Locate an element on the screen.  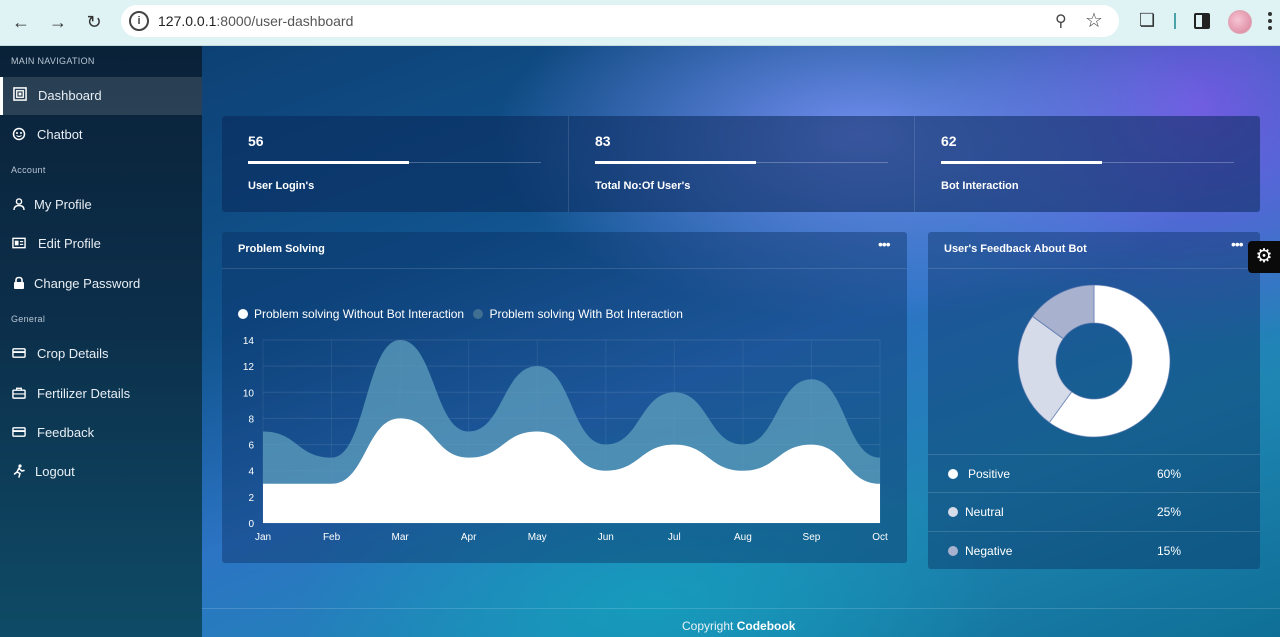
profile-avatar is located at coordinates (1240, 22).